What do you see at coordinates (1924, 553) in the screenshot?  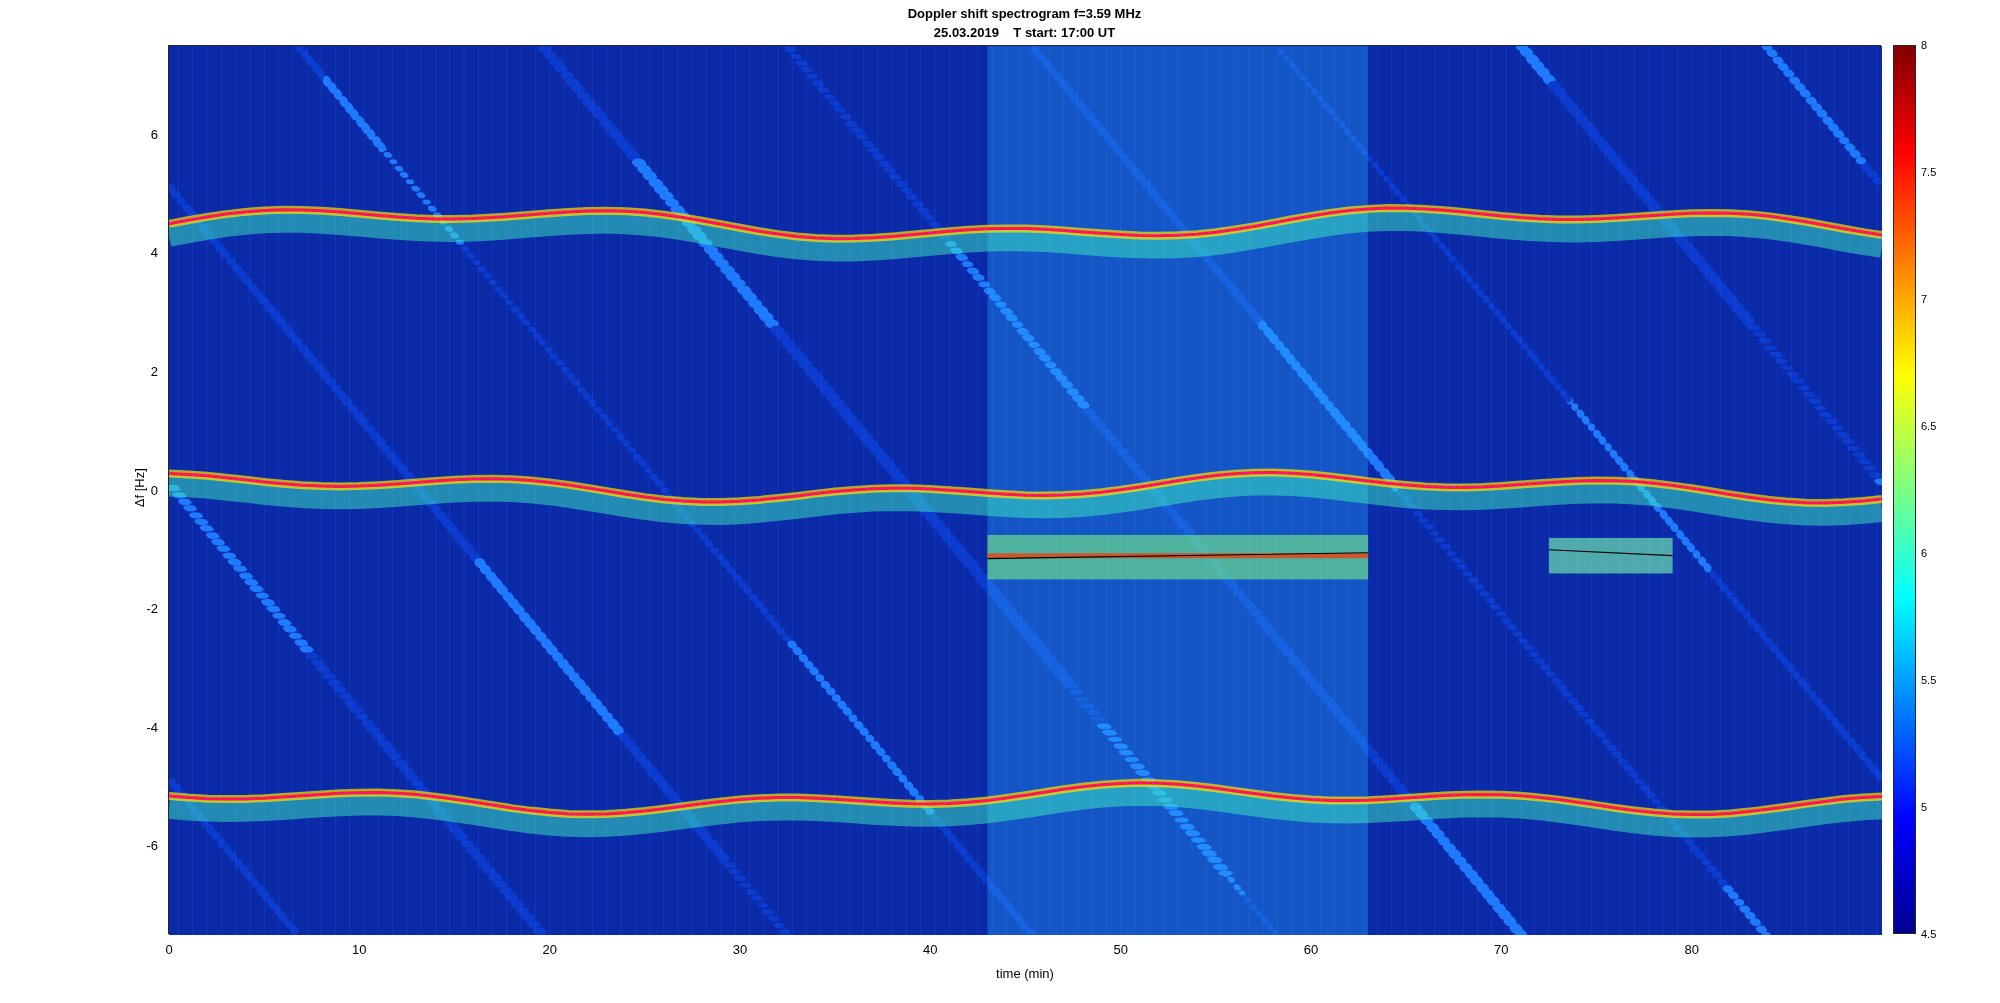 I see `colorbar-tick-label: 6` at bounding box center [1924, 553].